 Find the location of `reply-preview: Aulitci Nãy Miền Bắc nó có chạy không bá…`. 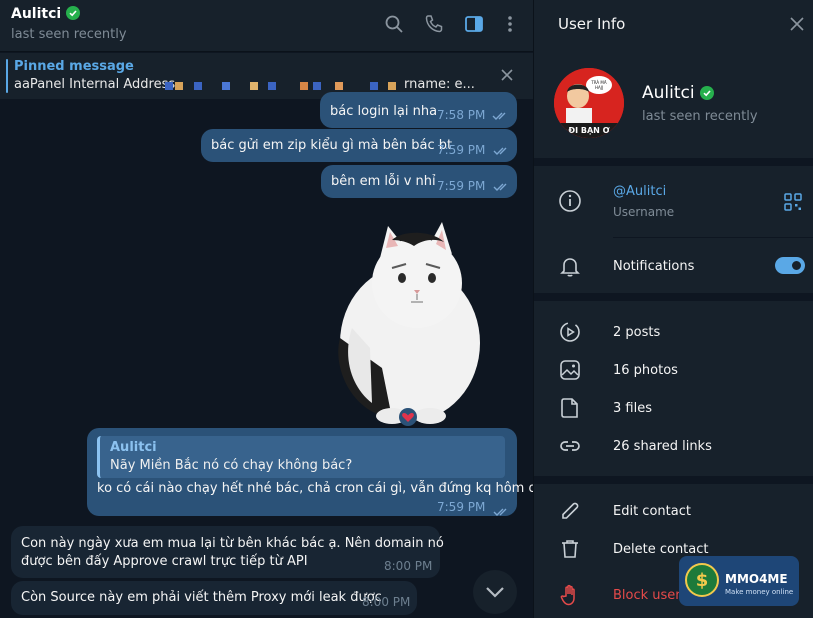

reply-preview: Aulitci Nãy Miền Bắc nó có chạy không bá… is located at coordinates (301, 457).